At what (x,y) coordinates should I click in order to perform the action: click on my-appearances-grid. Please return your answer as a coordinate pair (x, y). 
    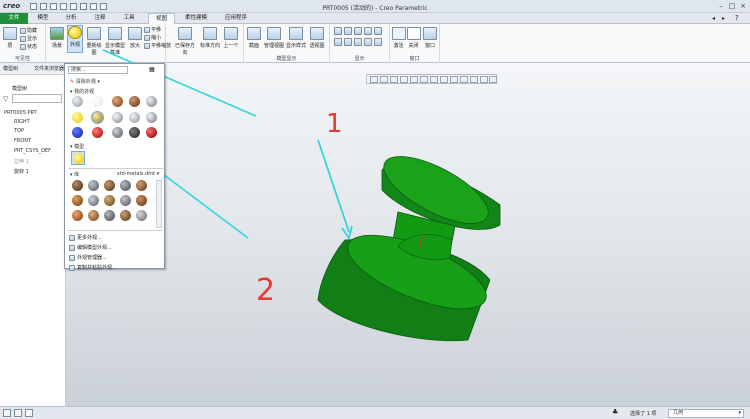
    Looking at the image, I should click on (115, 118).